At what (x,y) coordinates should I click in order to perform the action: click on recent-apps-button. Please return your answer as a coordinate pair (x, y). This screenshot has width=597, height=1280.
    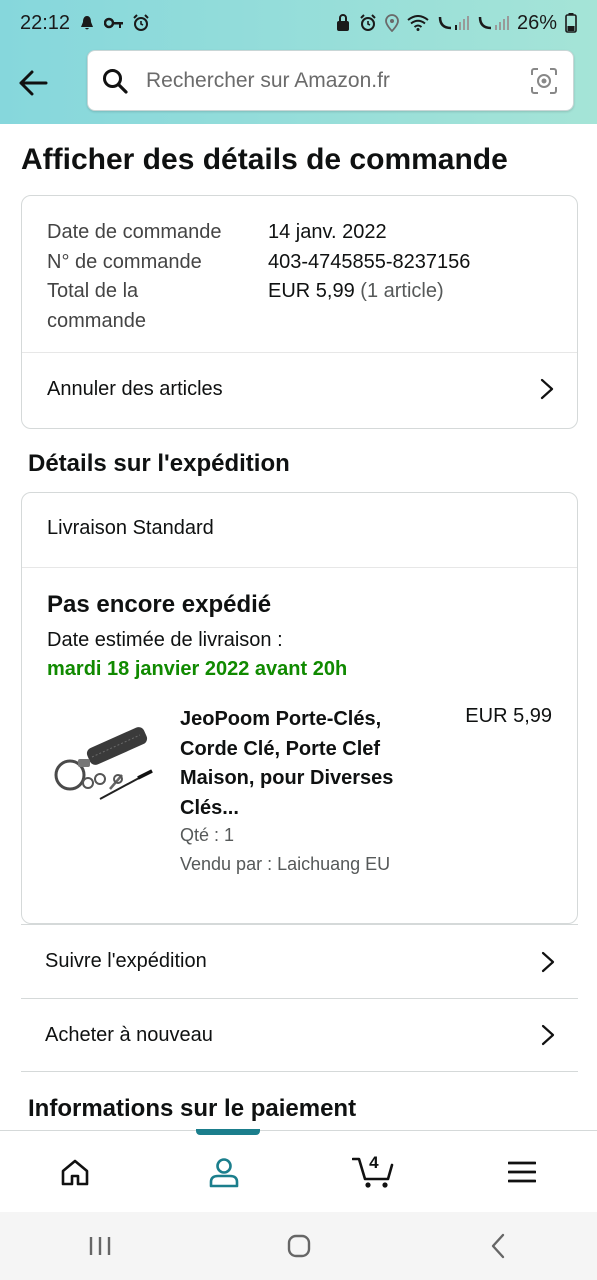
    Looking at the image, I should click on (100, 1246).